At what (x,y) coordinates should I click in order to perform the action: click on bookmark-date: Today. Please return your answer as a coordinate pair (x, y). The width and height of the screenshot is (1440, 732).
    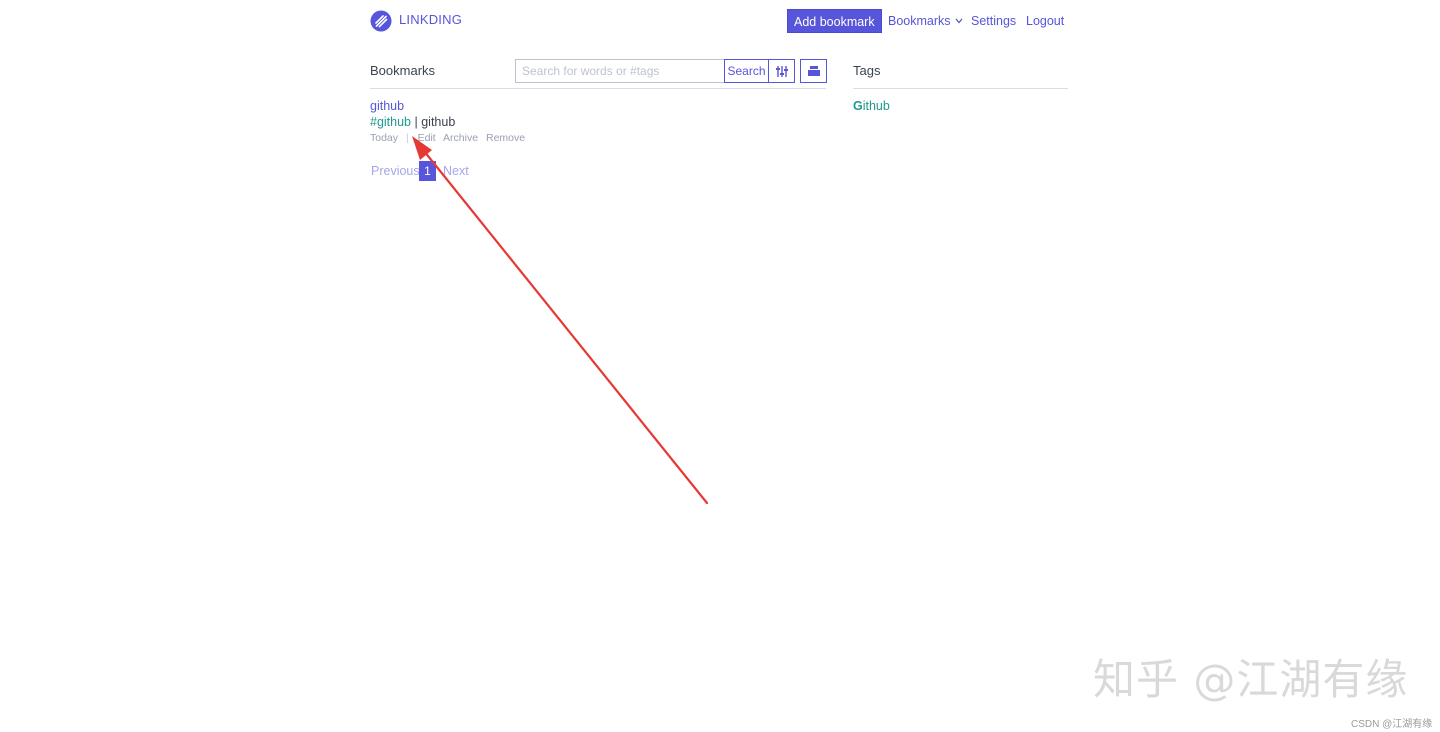
    Looking at the image, I should click on (384, 138).